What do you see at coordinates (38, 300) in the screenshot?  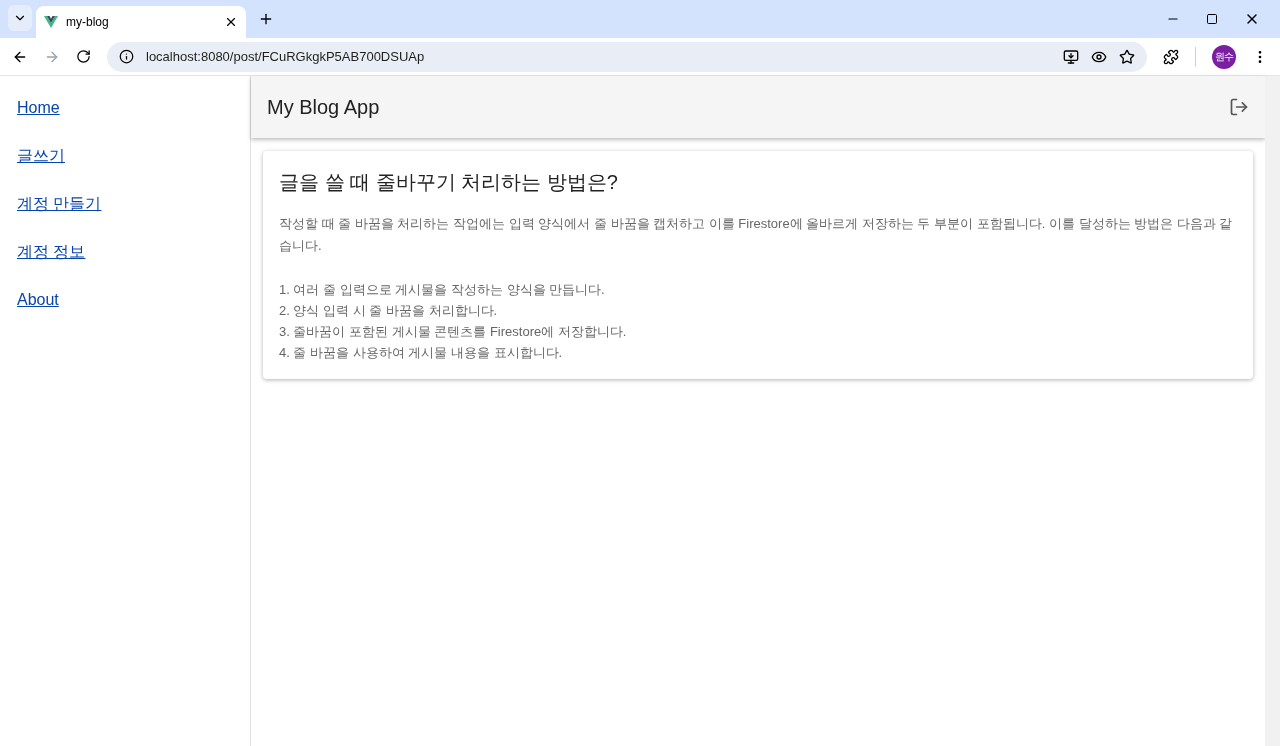 I see `sidebar-link: About` at bounding box center [38, 300].